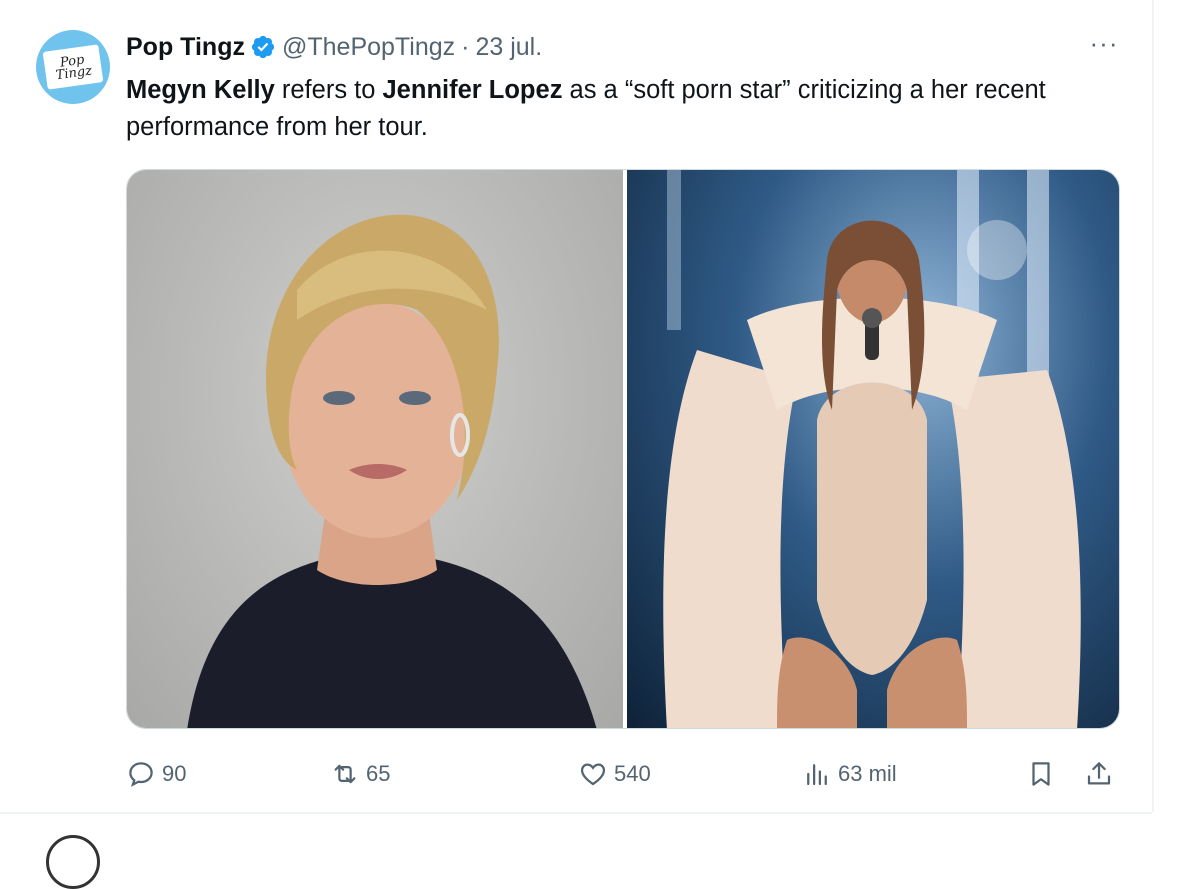  What do you see at coordinates (368, 47) in the screenshot?
I see `handle: @ThePopTingz` at bounding box center [368, 47].